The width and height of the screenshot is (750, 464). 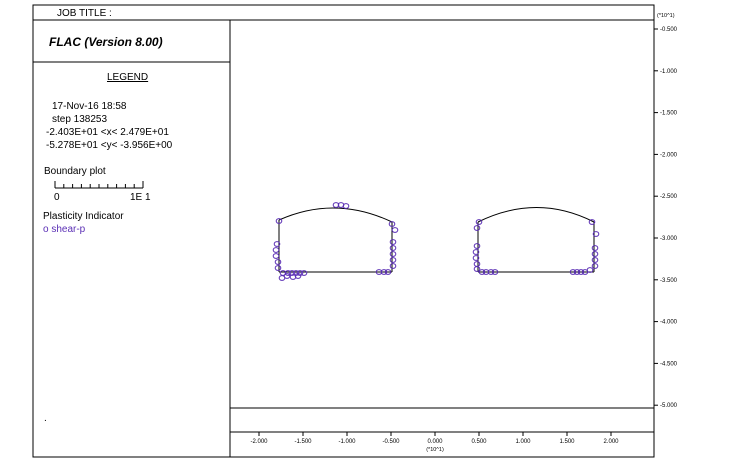 I want to click on y-axis-tick-label: -1.500, so click(x=669, y=114).